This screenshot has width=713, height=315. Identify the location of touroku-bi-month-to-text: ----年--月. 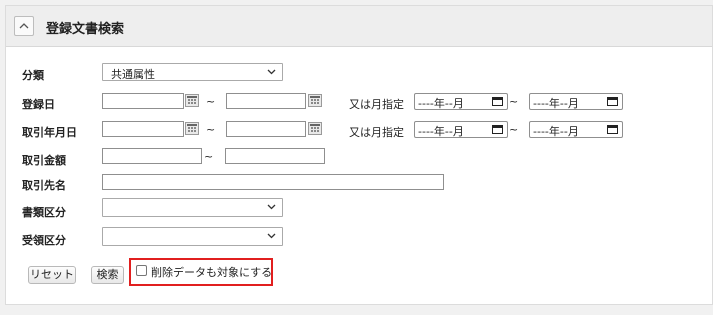
(556, 103).